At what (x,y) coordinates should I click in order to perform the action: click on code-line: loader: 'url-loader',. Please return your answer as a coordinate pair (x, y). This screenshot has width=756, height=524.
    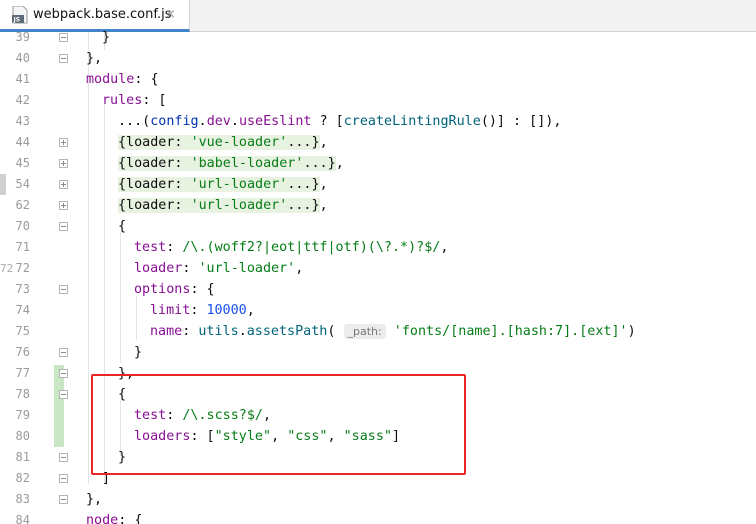
    Looking at the image, I should click on (219, 268).